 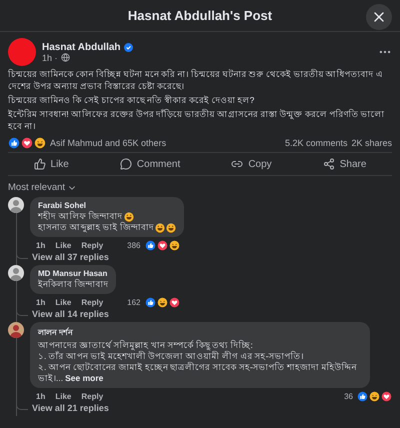 I want to click on close-button, so click(x=379, y=17).